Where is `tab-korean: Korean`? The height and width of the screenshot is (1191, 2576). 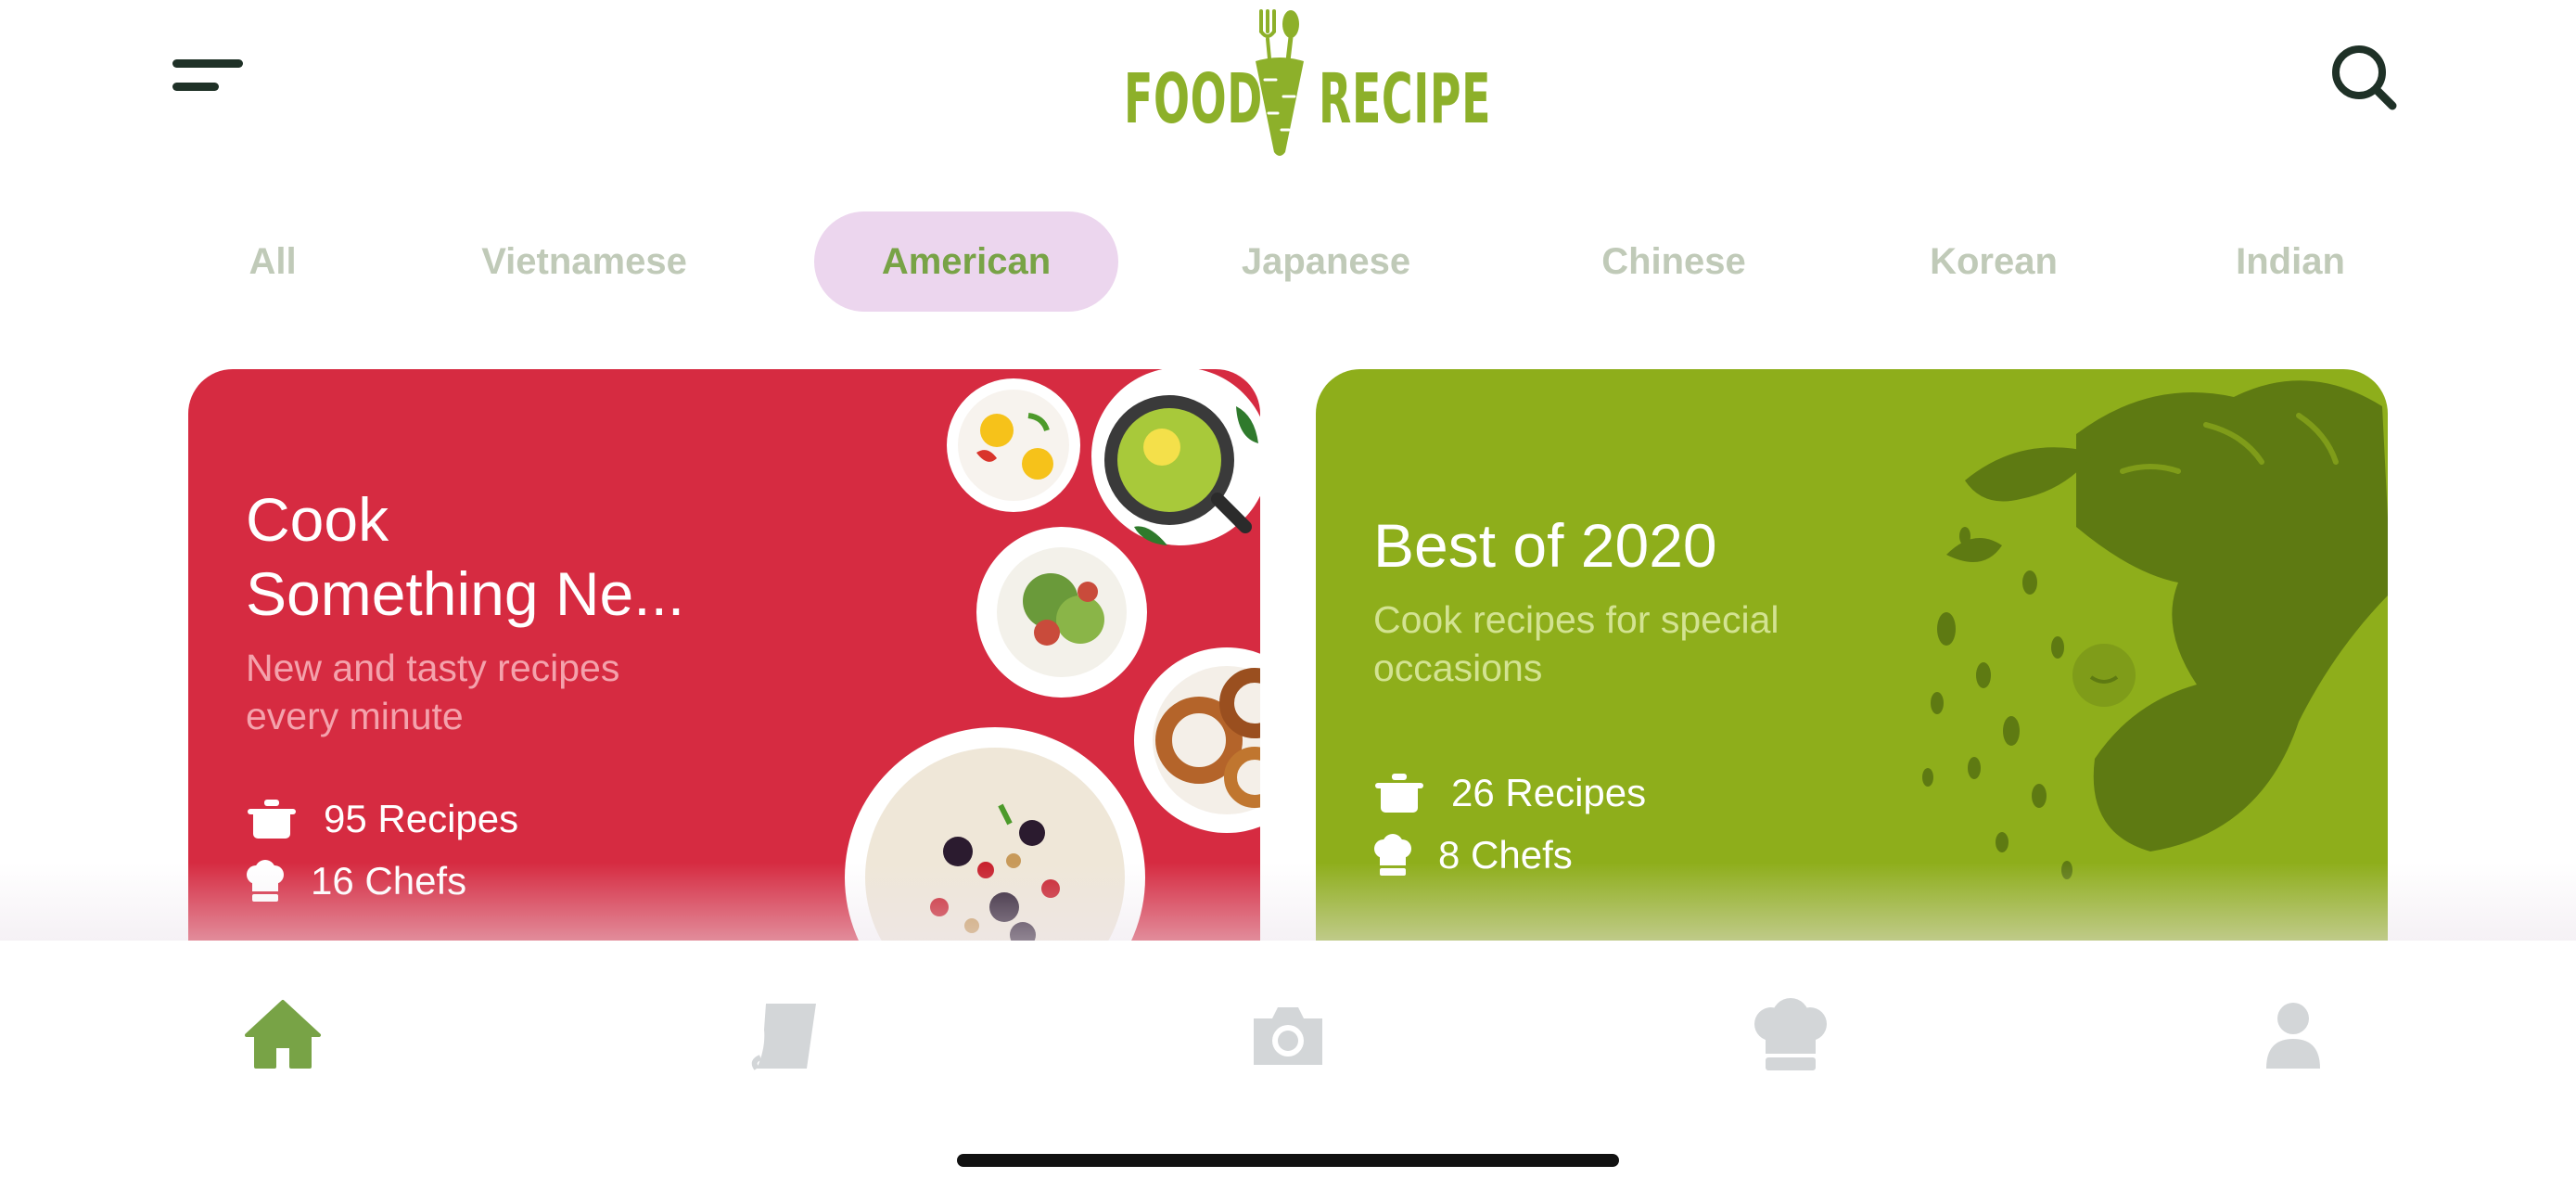 tab-korean: Korean is located at coordinates (1994, 261).